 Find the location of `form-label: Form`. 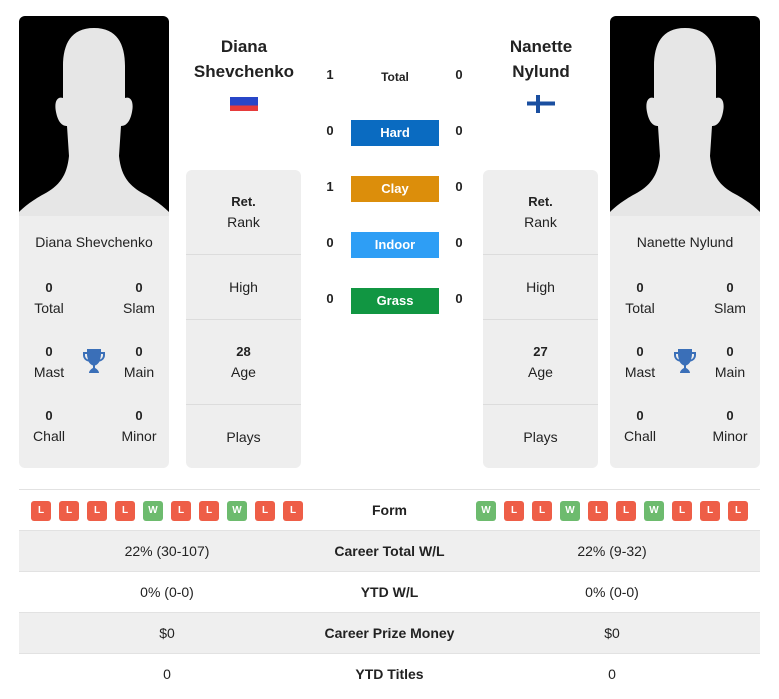

form-label: Form is located at coordinates (389, 510).